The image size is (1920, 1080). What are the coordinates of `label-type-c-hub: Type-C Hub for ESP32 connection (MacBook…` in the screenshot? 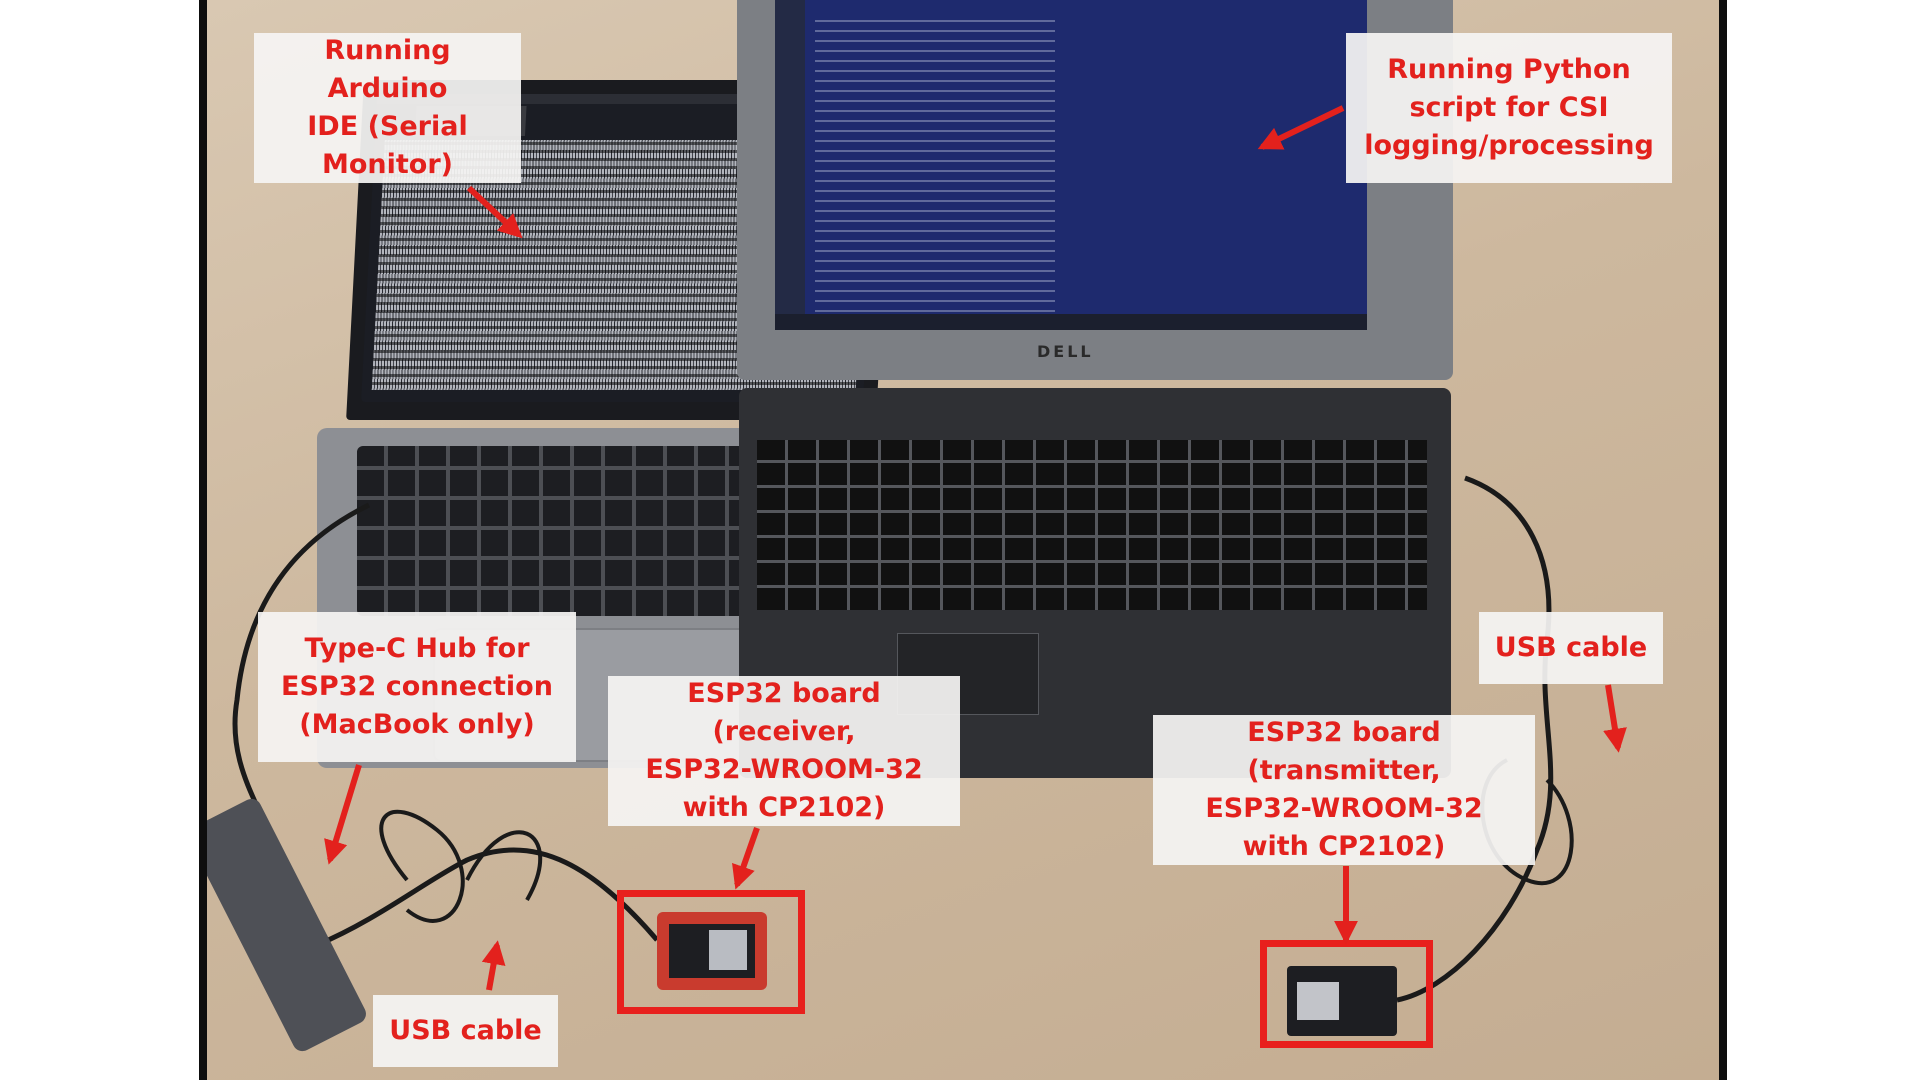 It's located at (417, 687).